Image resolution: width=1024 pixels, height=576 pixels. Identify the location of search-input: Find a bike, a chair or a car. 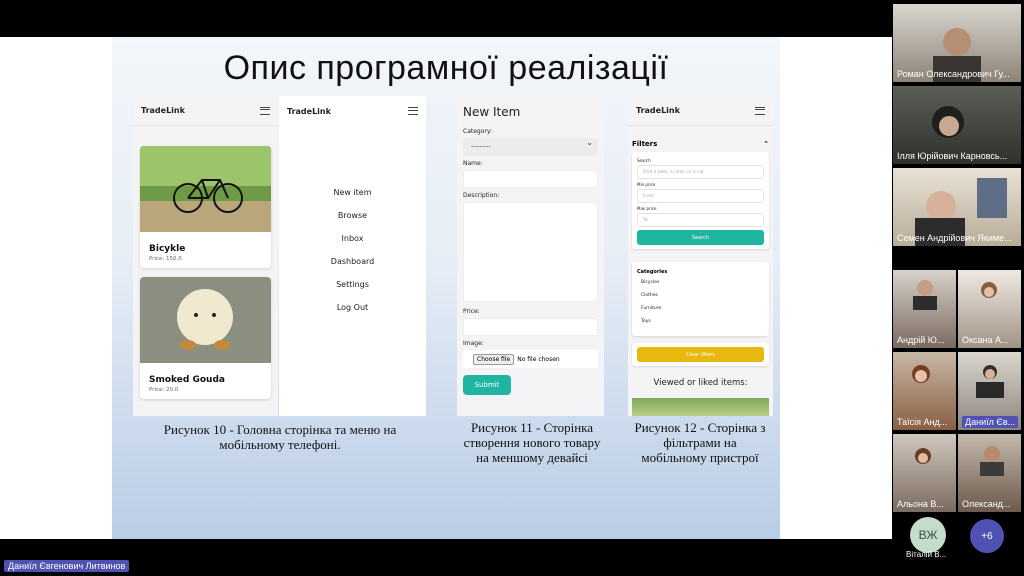
(700, 172).